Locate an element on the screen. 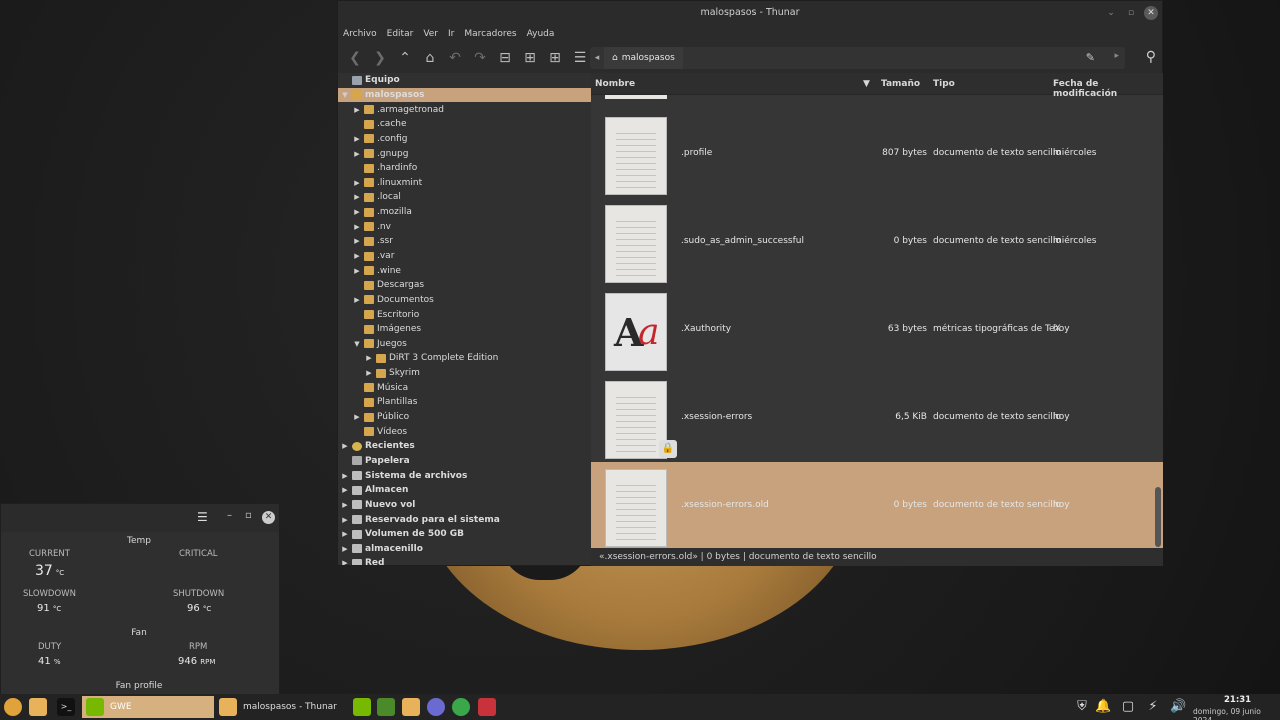 The height and width of the screenshot is (720, 1280). sidebar-item: ▶ .nv is located at coordinates (464, 226).